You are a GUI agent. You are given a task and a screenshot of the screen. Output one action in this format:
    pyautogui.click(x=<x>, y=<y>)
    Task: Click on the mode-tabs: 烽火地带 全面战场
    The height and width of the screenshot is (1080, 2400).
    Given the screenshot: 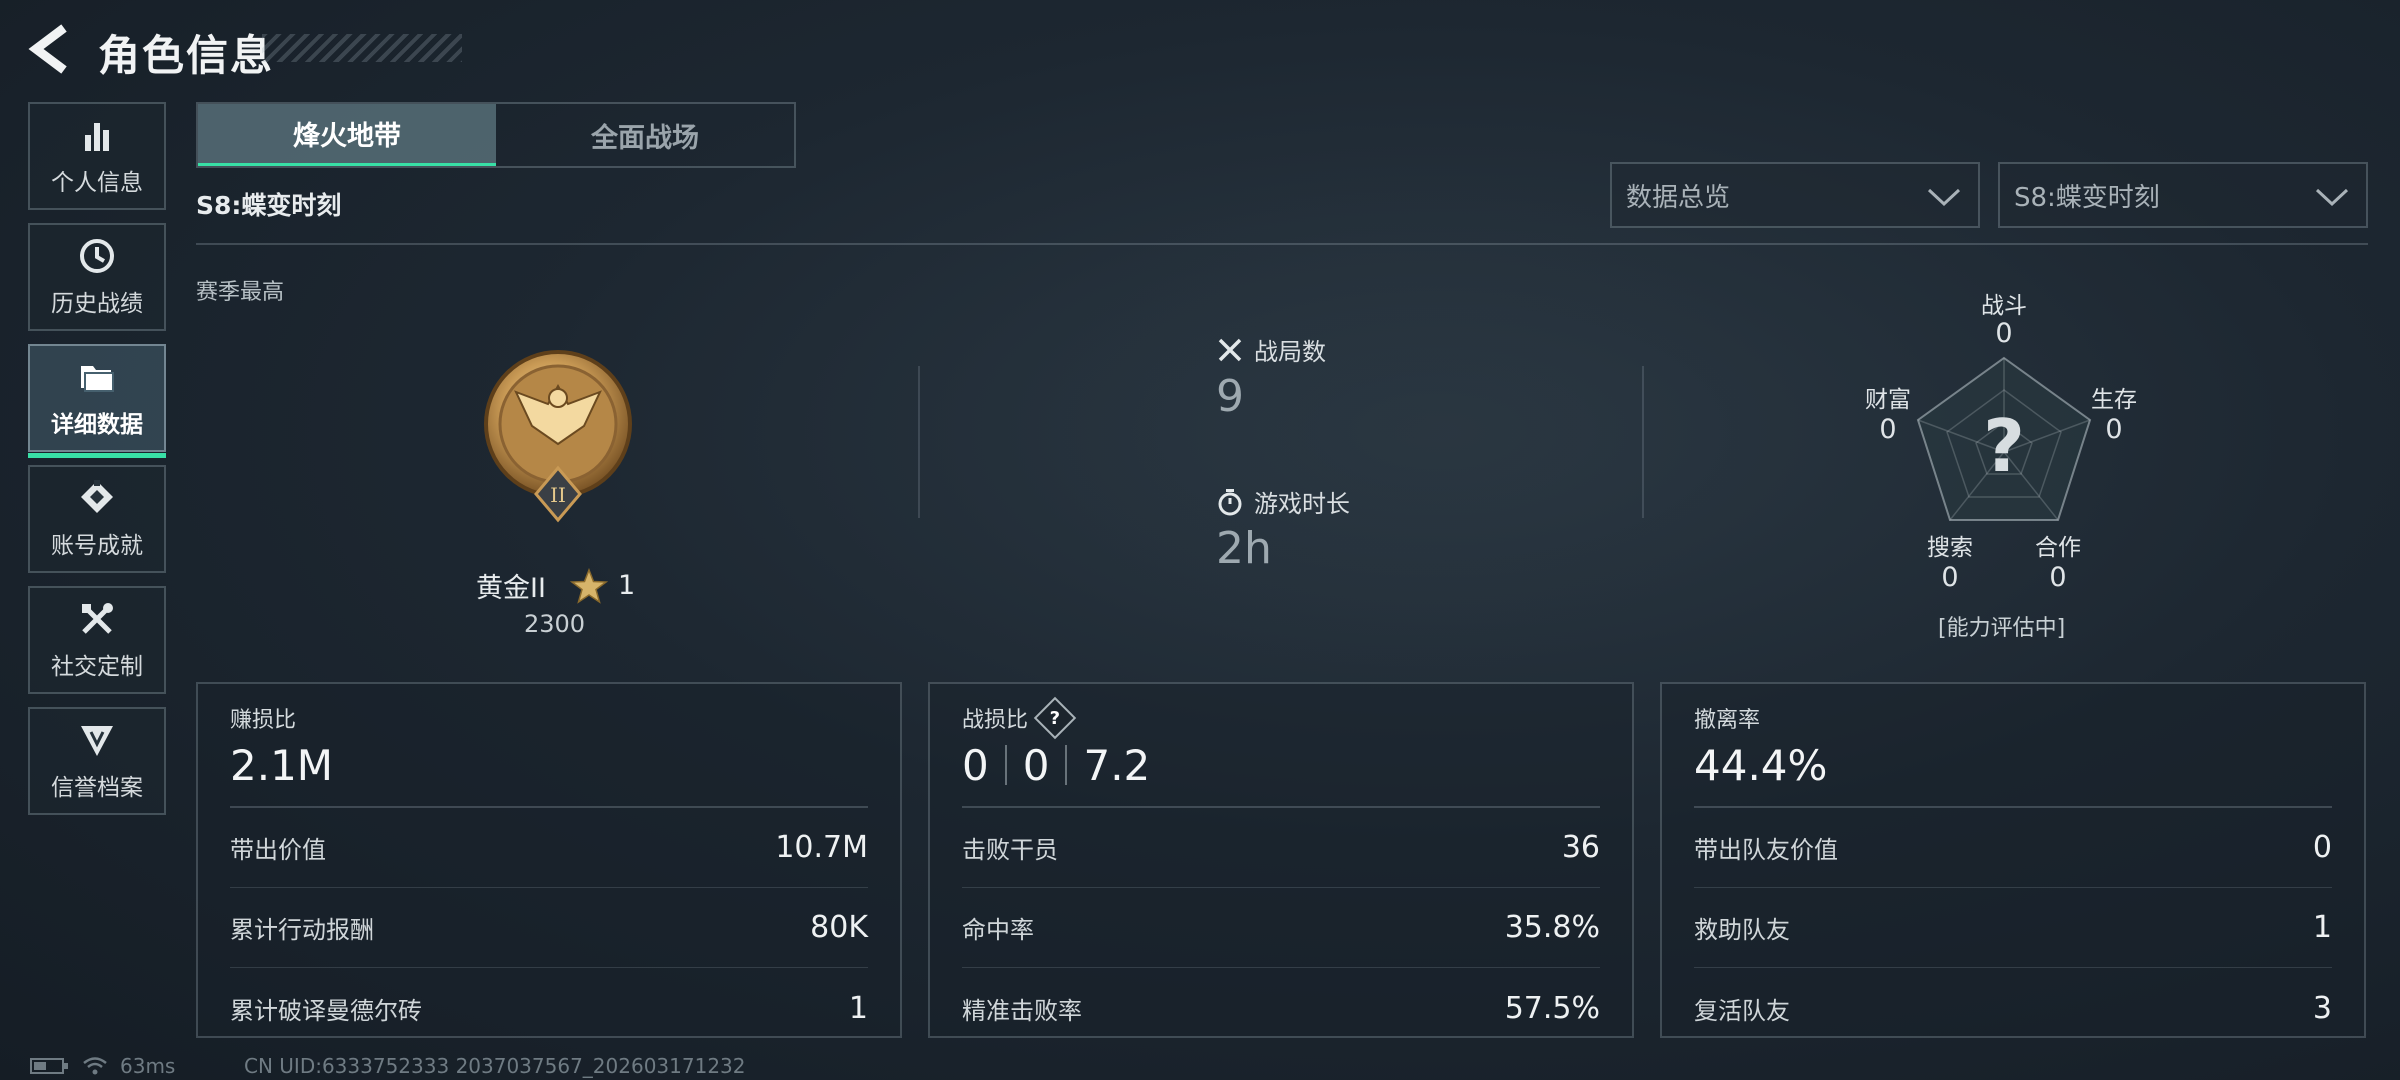 What is the action you would take?
    pyautogui.click(x=496, y=135)
    